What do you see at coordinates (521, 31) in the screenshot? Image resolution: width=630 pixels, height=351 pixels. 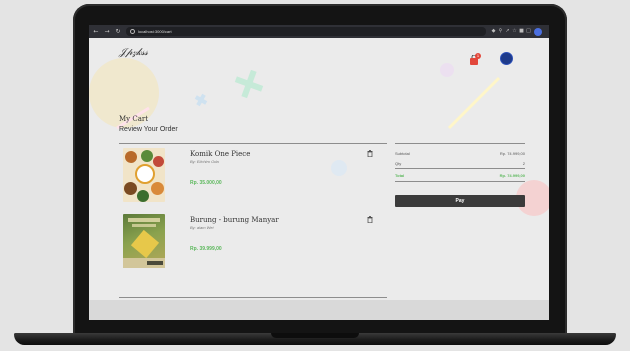 I see `reader-icon: ■` at bounding box center [521, 31].